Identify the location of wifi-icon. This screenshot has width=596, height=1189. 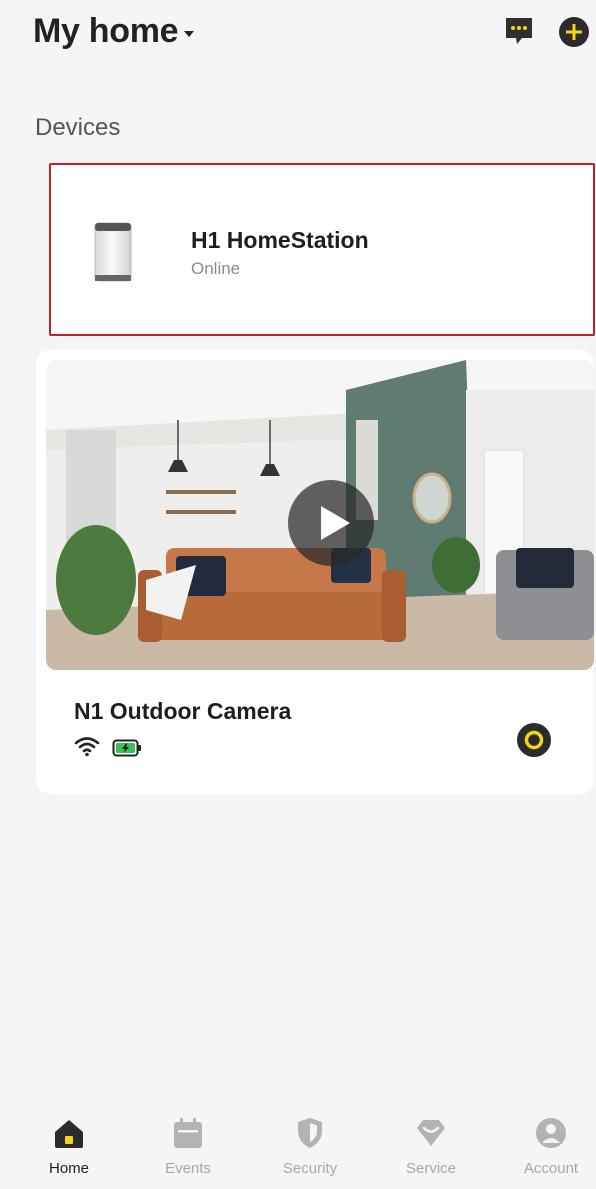
(87, 747).